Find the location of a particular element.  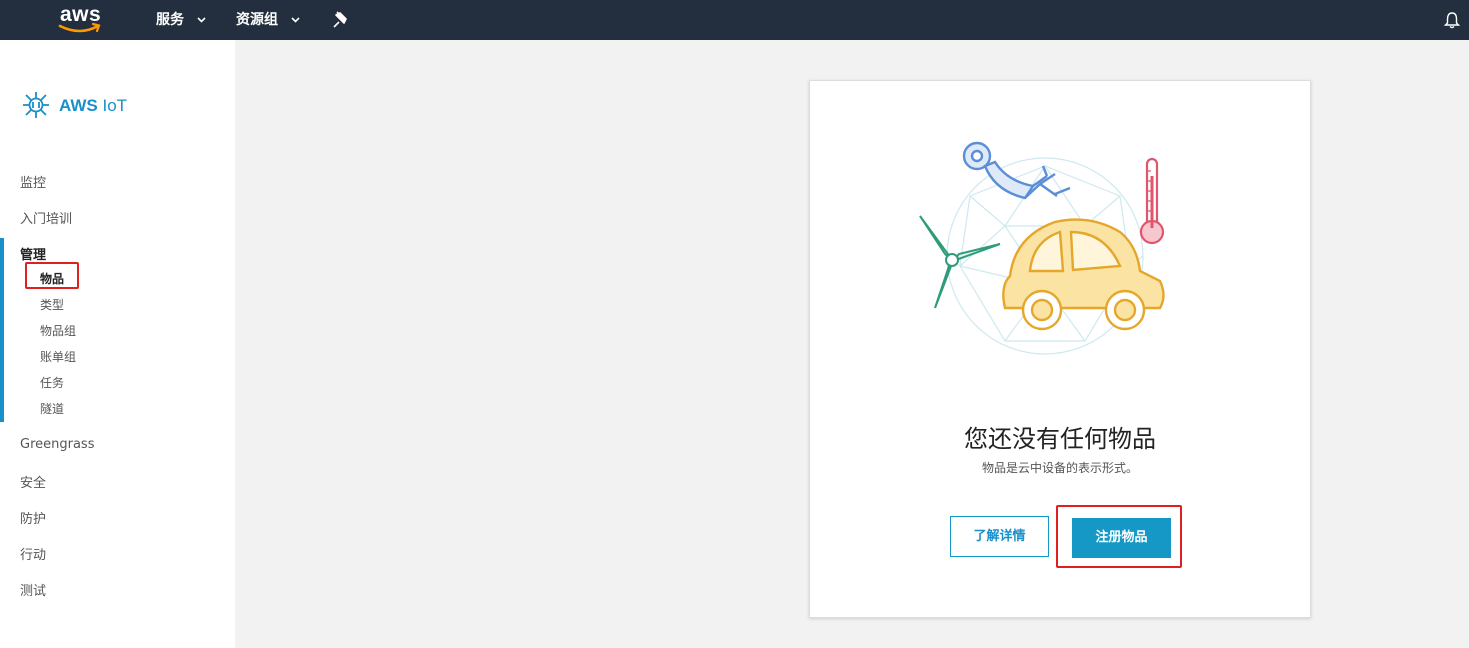

resource-groups-label: 资源组 is located at coordinates (257, 20).